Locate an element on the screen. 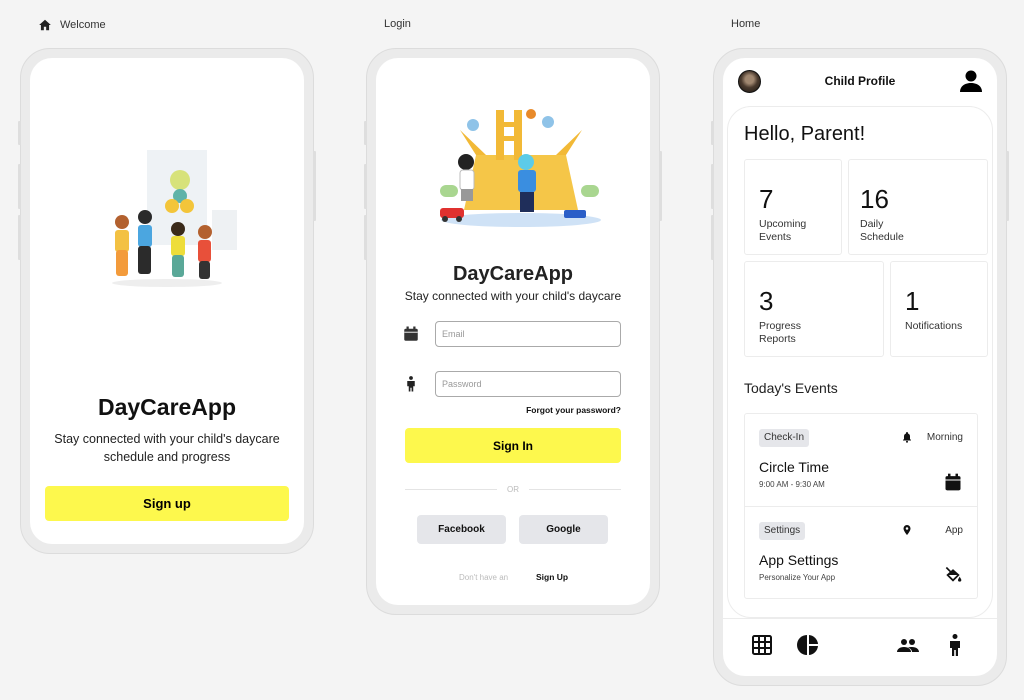 The width and height of the screenshot is (1024, 700). grid-icon is located at coordinates (762, 645).